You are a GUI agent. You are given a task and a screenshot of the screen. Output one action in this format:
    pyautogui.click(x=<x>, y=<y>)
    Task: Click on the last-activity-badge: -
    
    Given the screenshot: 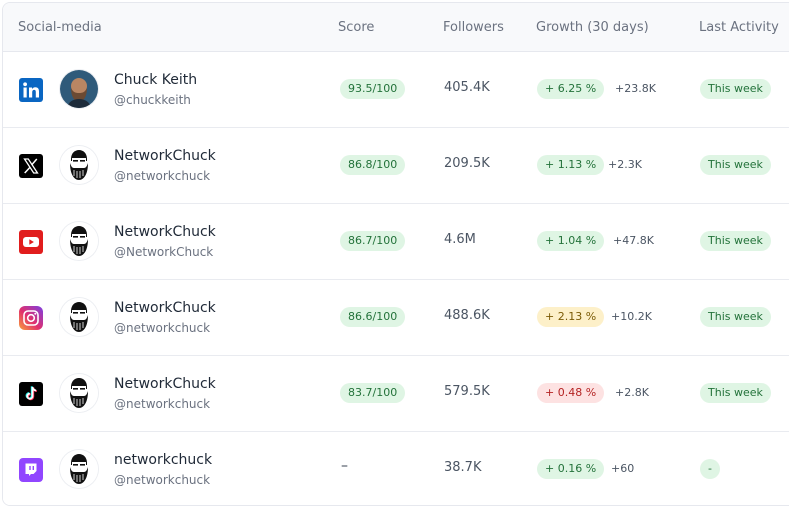 What is the action you would take?
    pyautogui.click(x=710, y=469)
    